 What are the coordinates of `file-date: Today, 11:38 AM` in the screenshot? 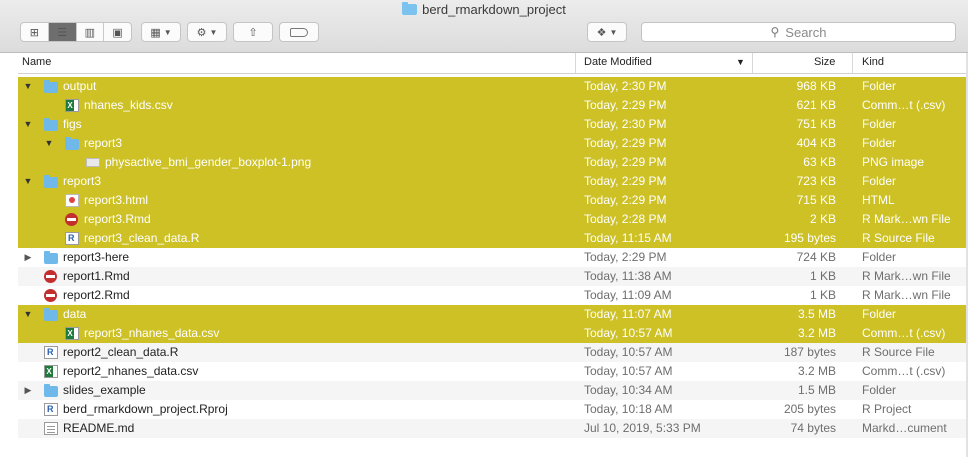 It's located at (628, 276).